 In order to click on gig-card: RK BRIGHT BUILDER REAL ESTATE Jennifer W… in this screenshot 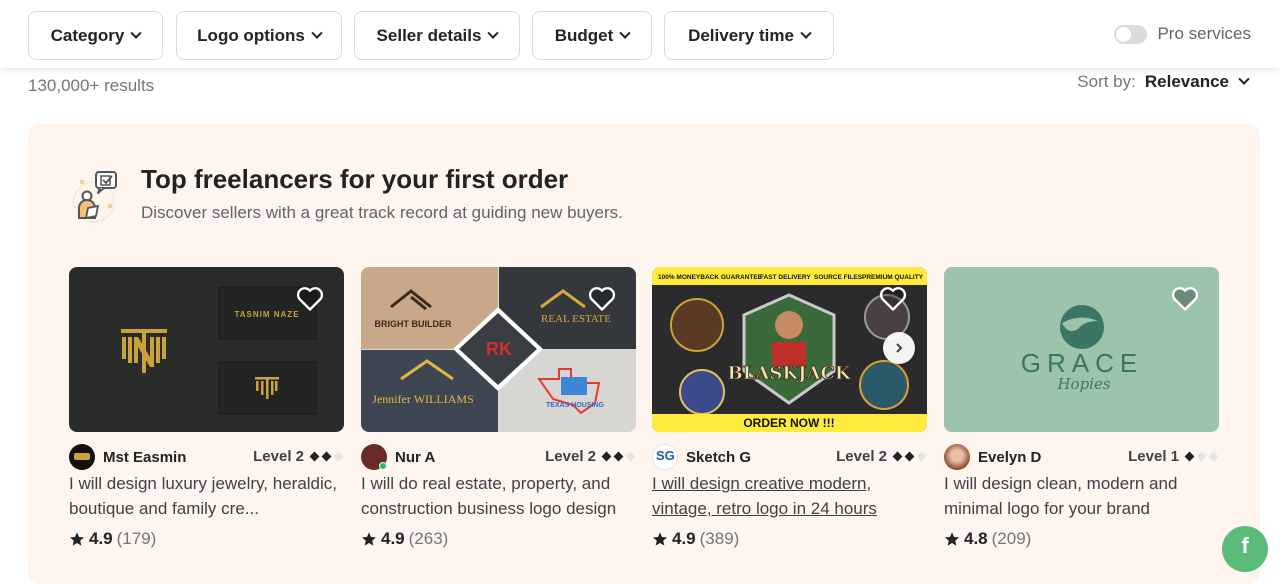, I will do `click(498, 408)`.